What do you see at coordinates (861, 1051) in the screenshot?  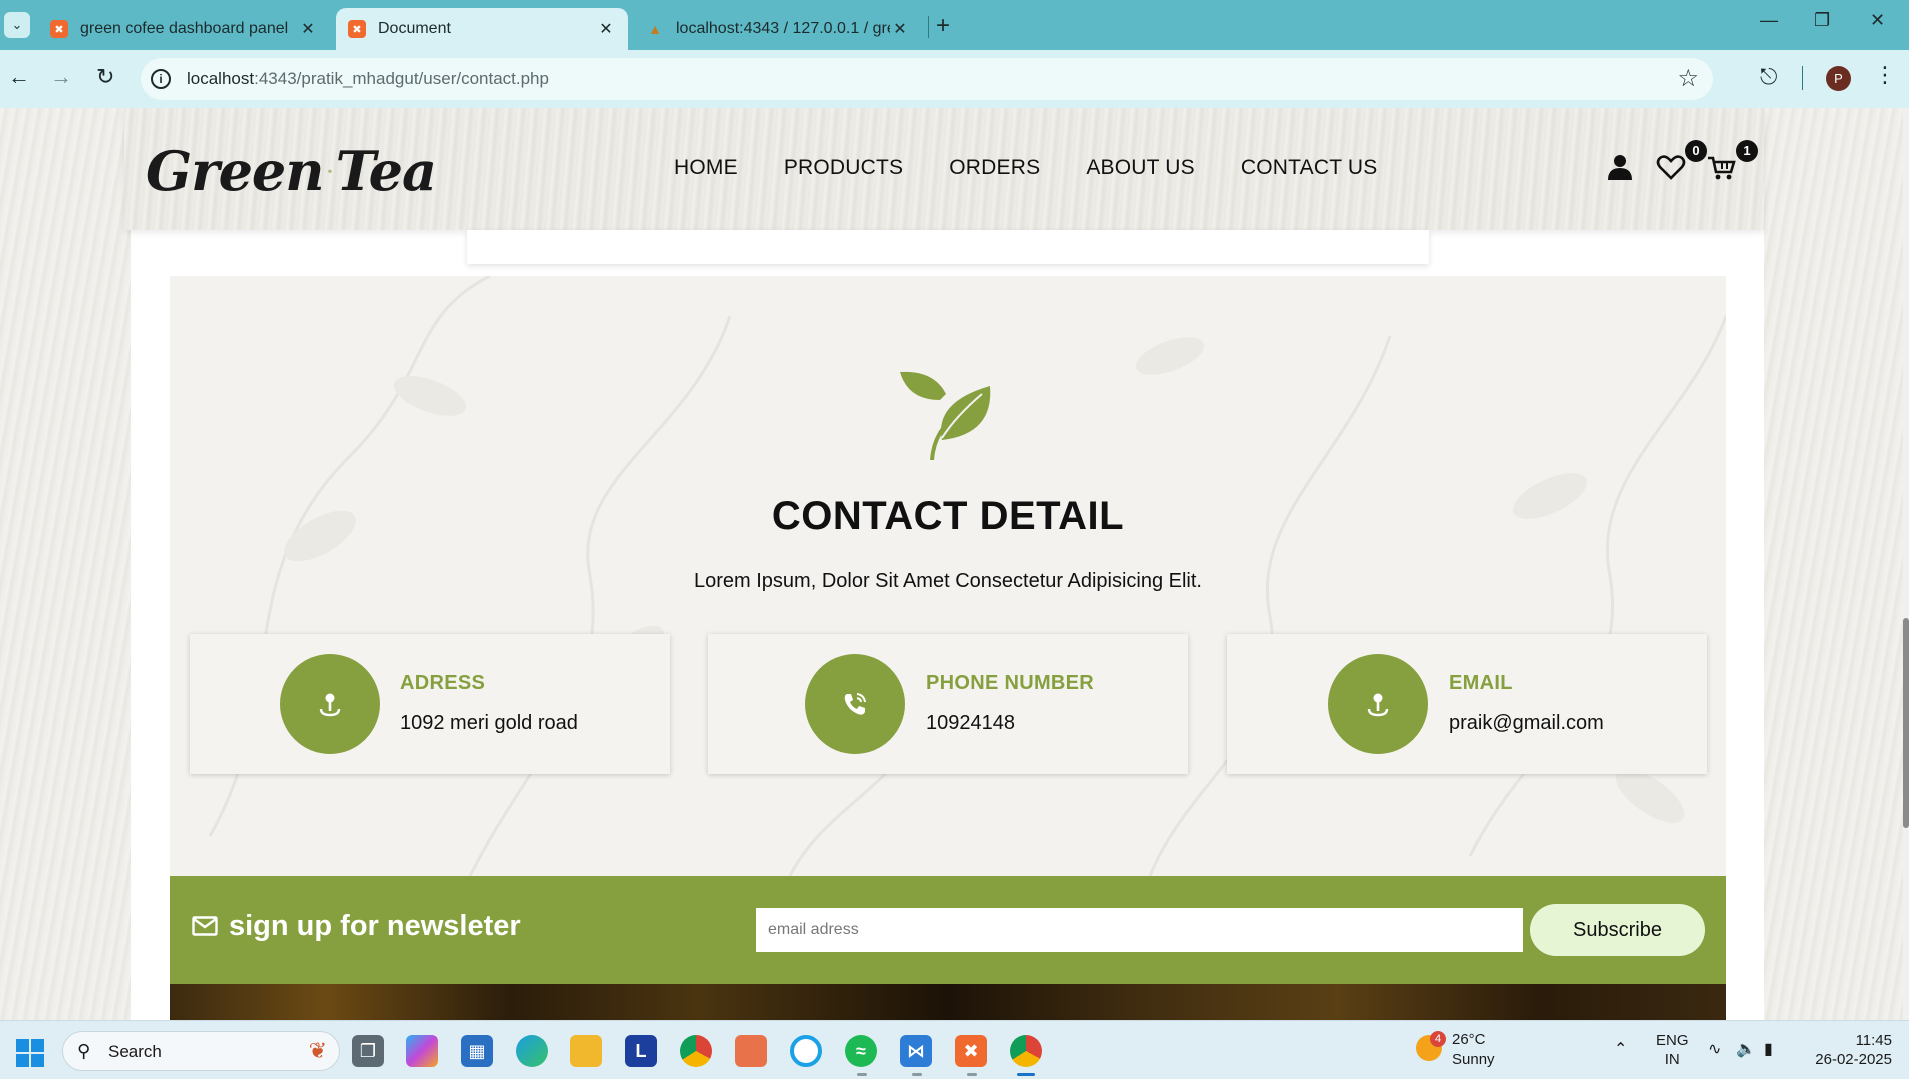 I see `spotify-icon: ≈` at bounding box center [861, 1051].